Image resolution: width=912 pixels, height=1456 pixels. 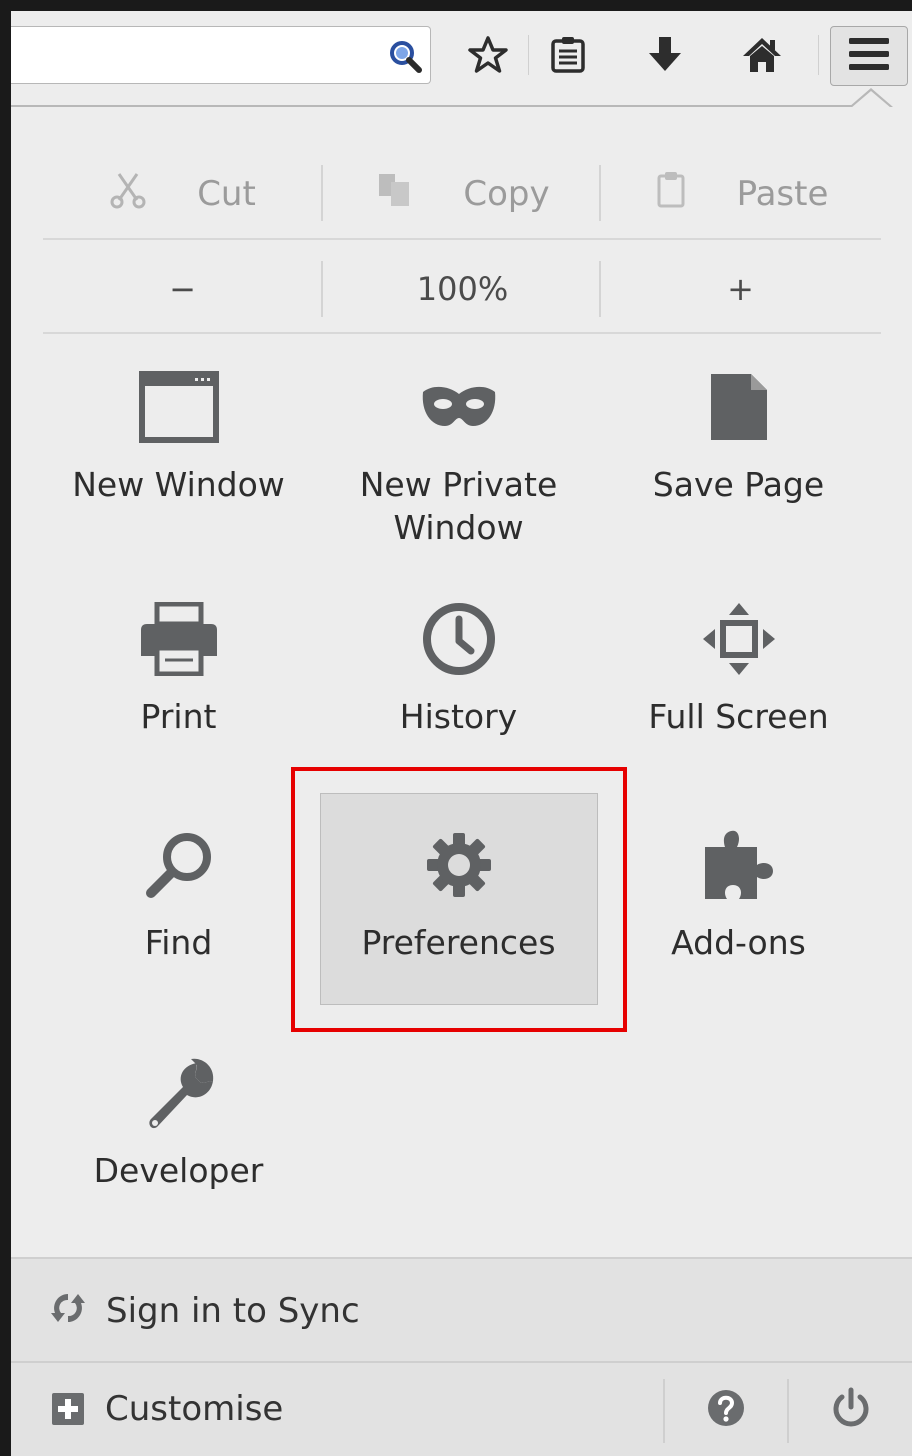 I want to click on download-icon, so click(x=665, y=55).